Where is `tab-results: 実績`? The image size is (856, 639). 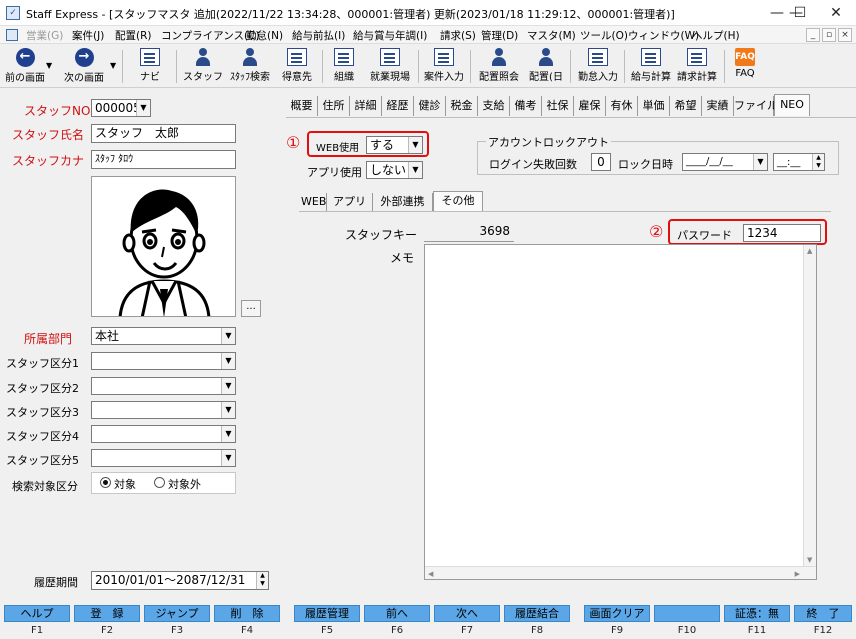 tab-results: 実績 is located at coordinates (718, 106).